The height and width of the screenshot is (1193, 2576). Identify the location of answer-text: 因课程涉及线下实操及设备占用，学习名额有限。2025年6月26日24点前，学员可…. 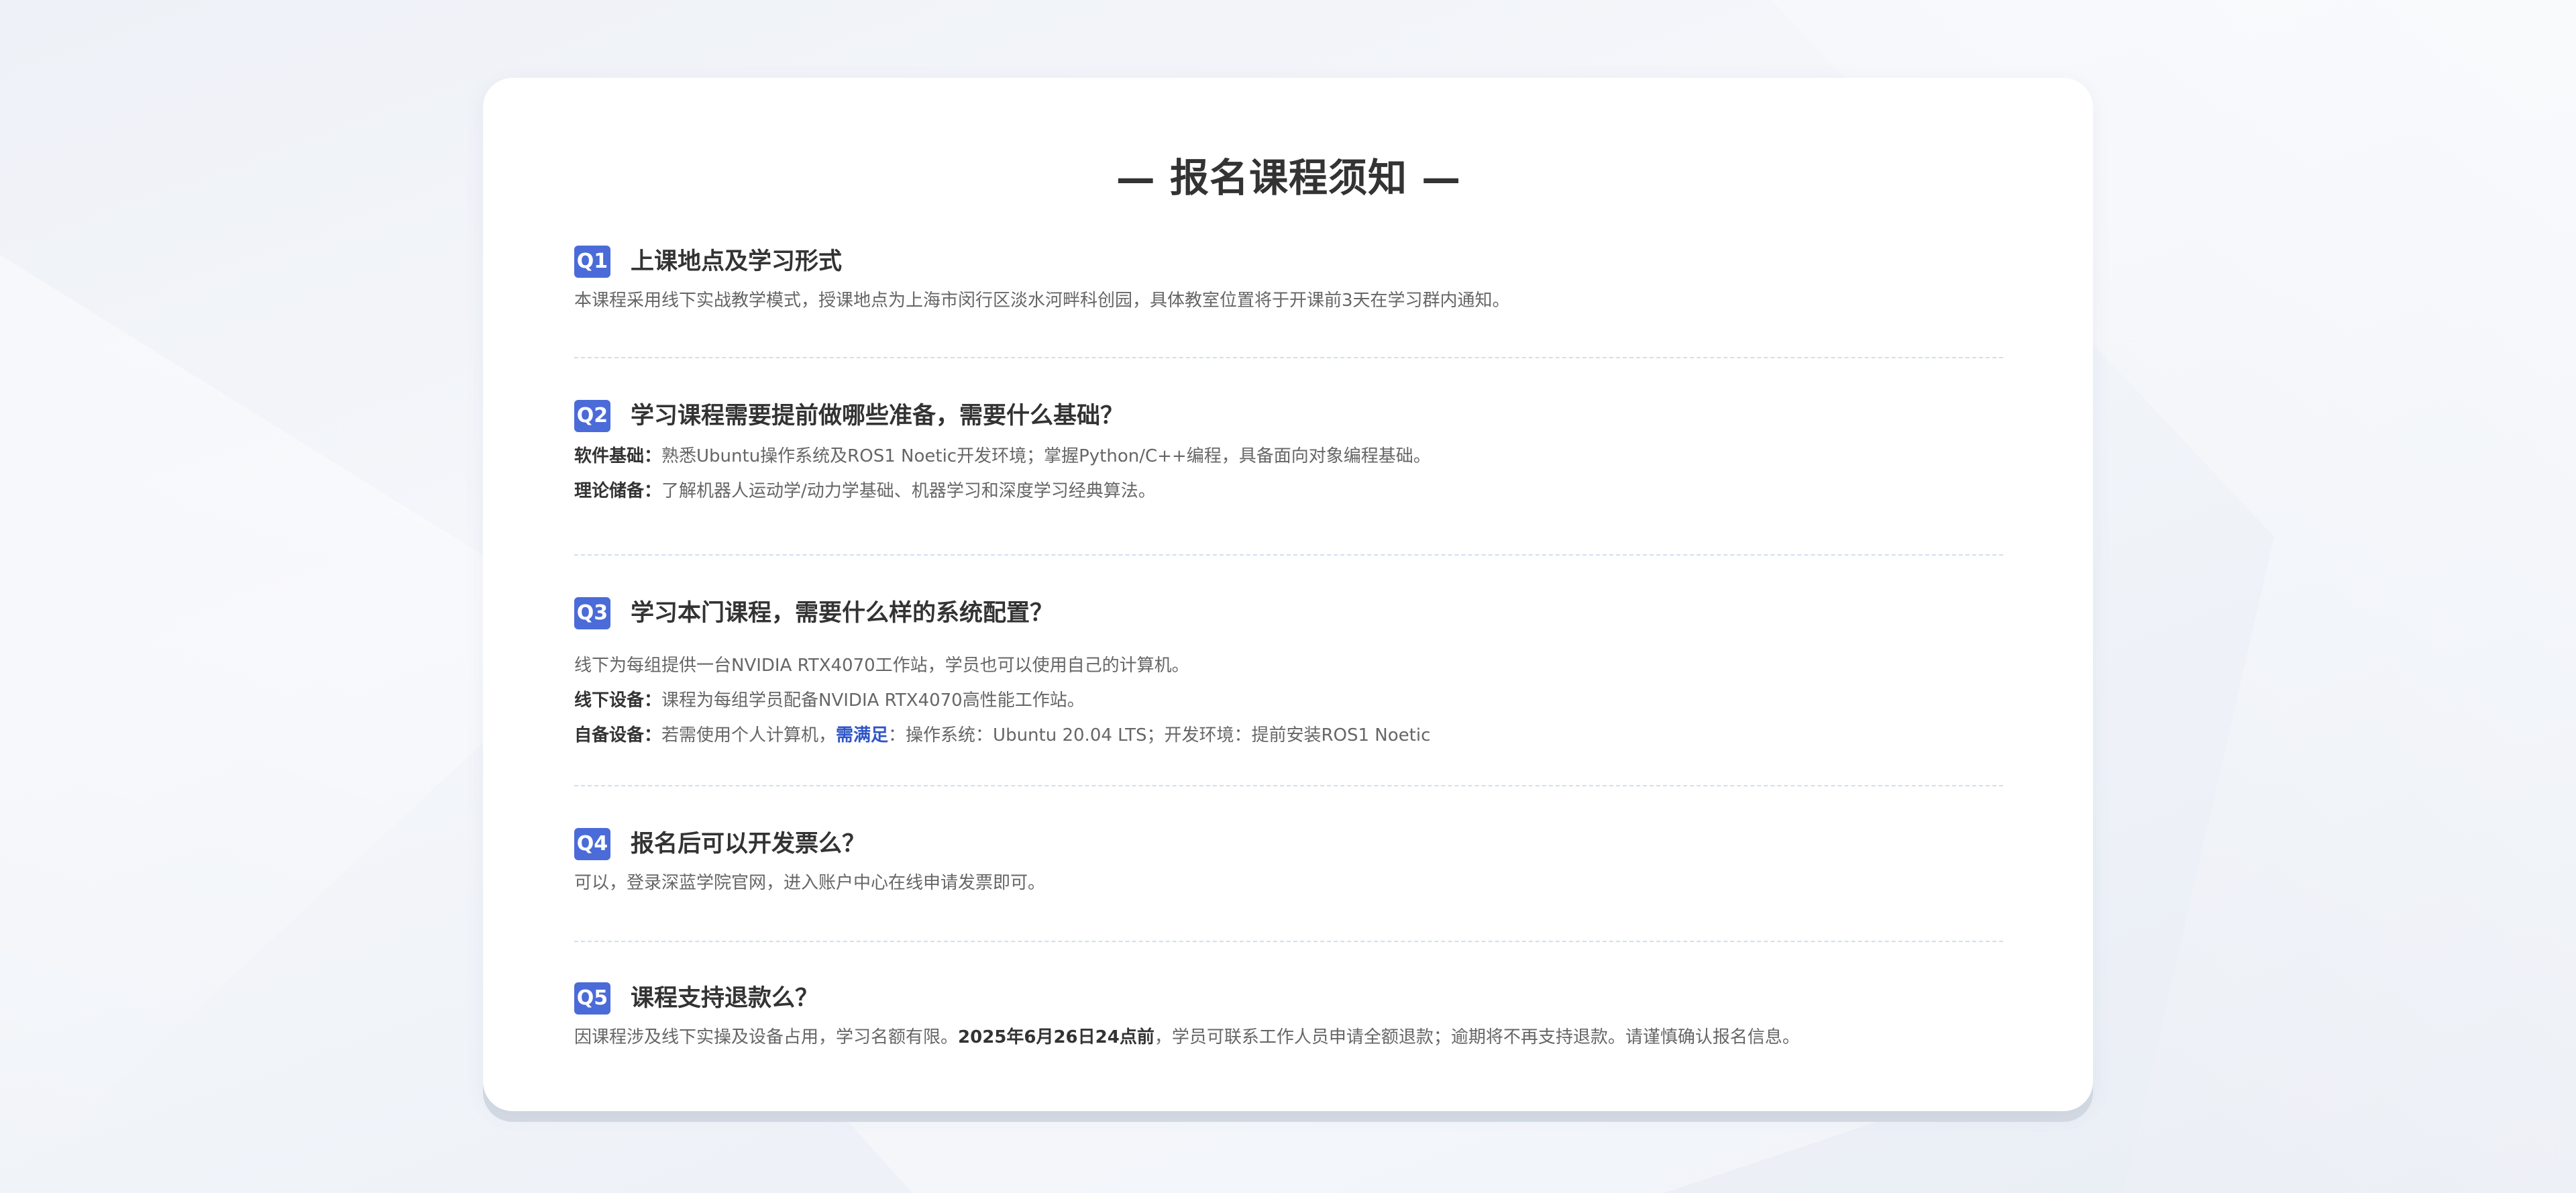
(1187, 1037).